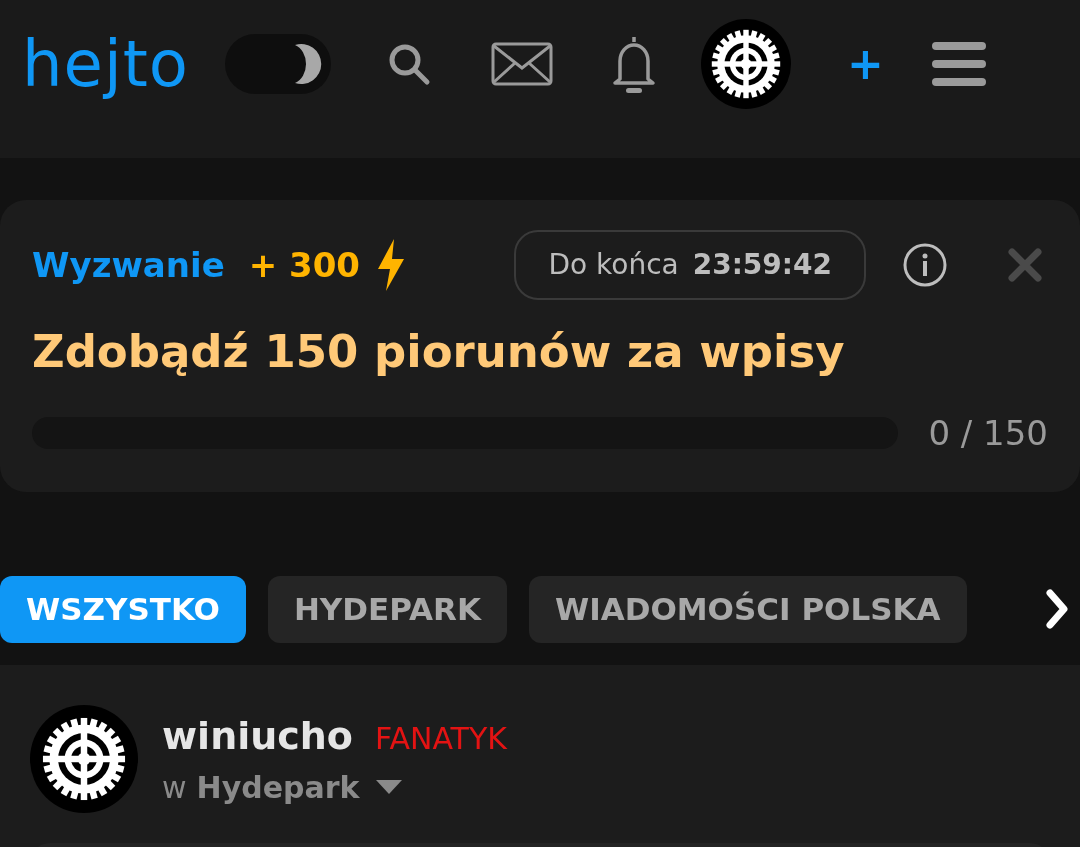 The height and width of the screenshot is (847, 1080). I want to click on avatar-icon, so click(745, 64).